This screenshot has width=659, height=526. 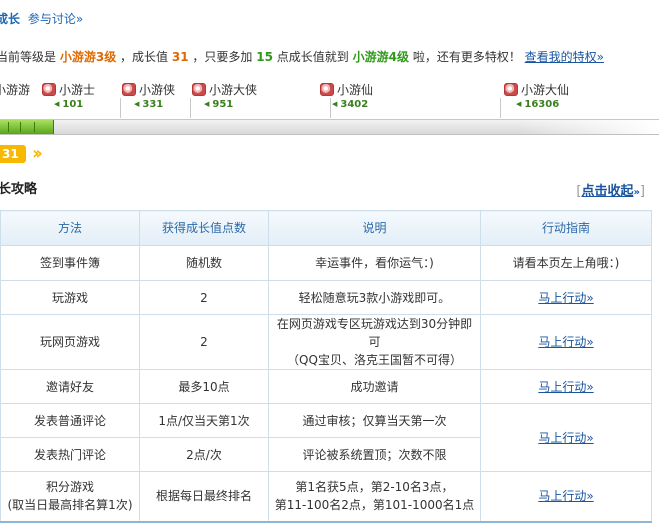 I want to click on points-cell: 2点/次, so click(x=204, y=454).